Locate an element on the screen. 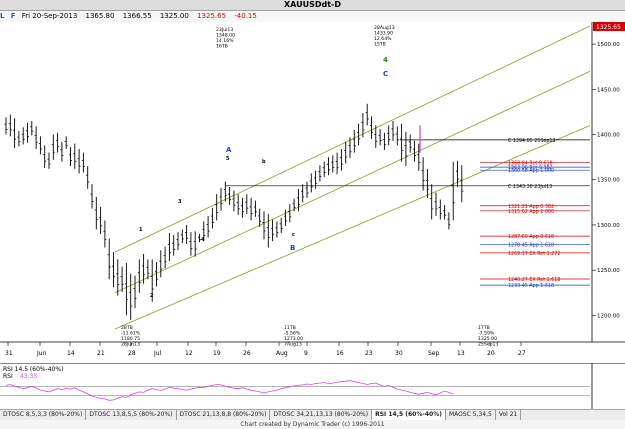  wave-label: B is located at coordinates (292, 248).